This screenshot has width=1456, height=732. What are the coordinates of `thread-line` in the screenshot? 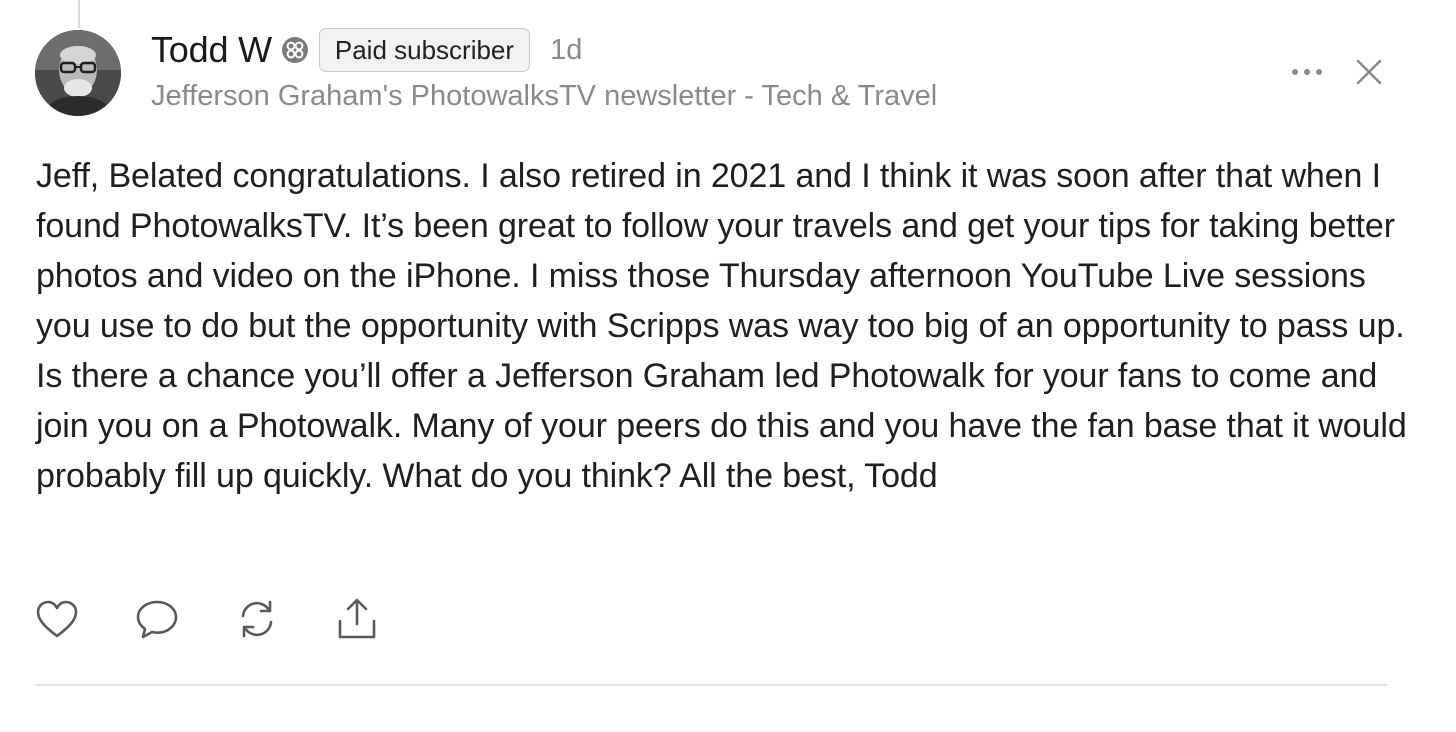 It's located at (79, 14).